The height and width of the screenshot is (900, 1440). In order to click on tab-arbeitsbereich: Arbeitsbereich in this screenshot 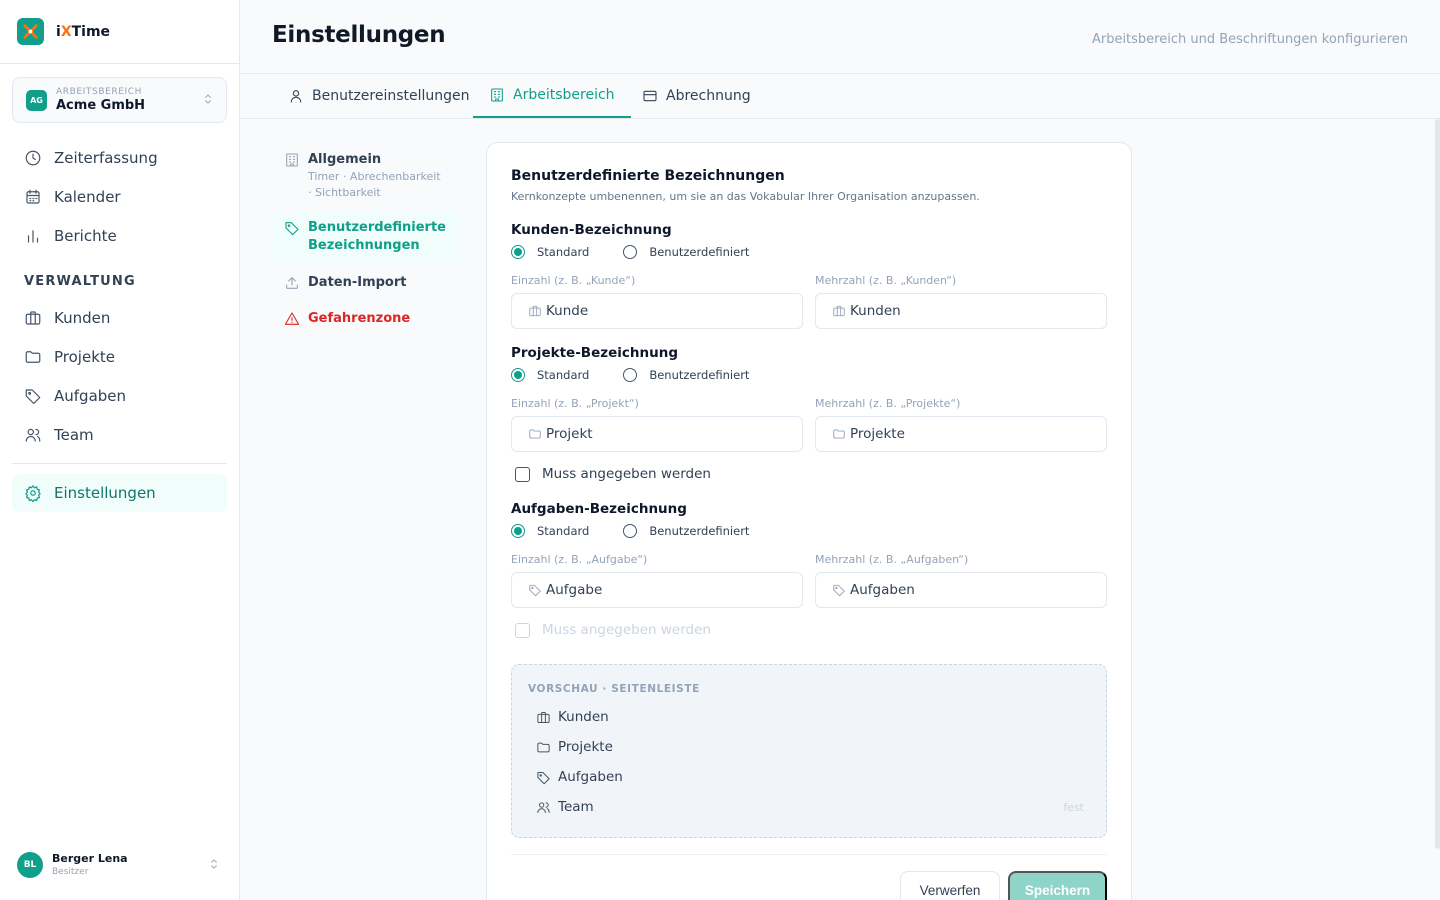, I will do `click(552, 96)`.